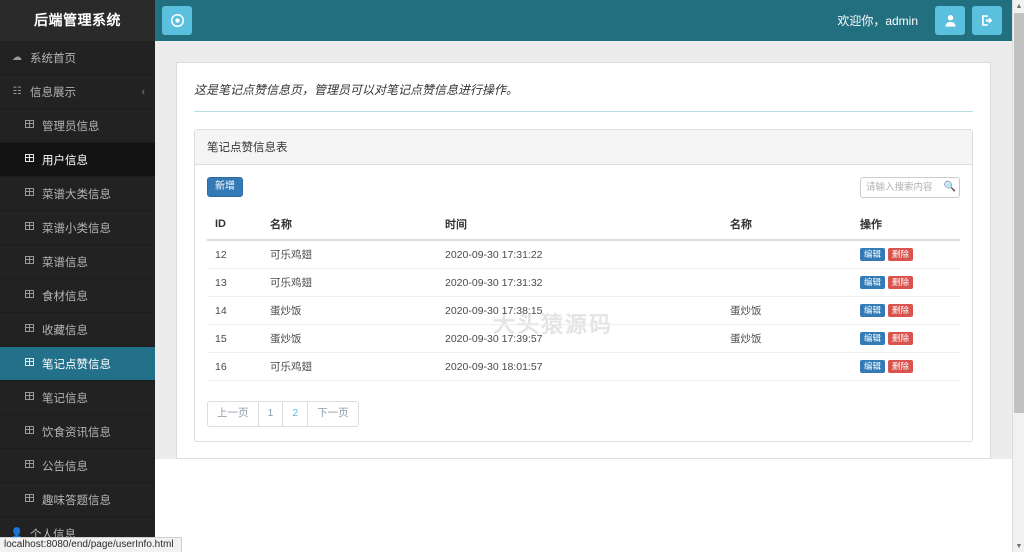  I want to click on search-input, so click(910, 187).